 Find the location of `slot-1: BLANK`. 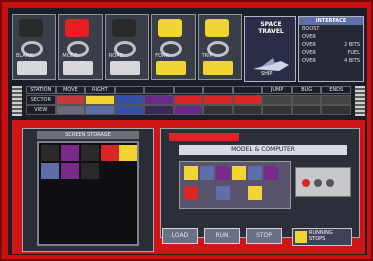

slot-1: BLANK is located at coordinates (34, 47).